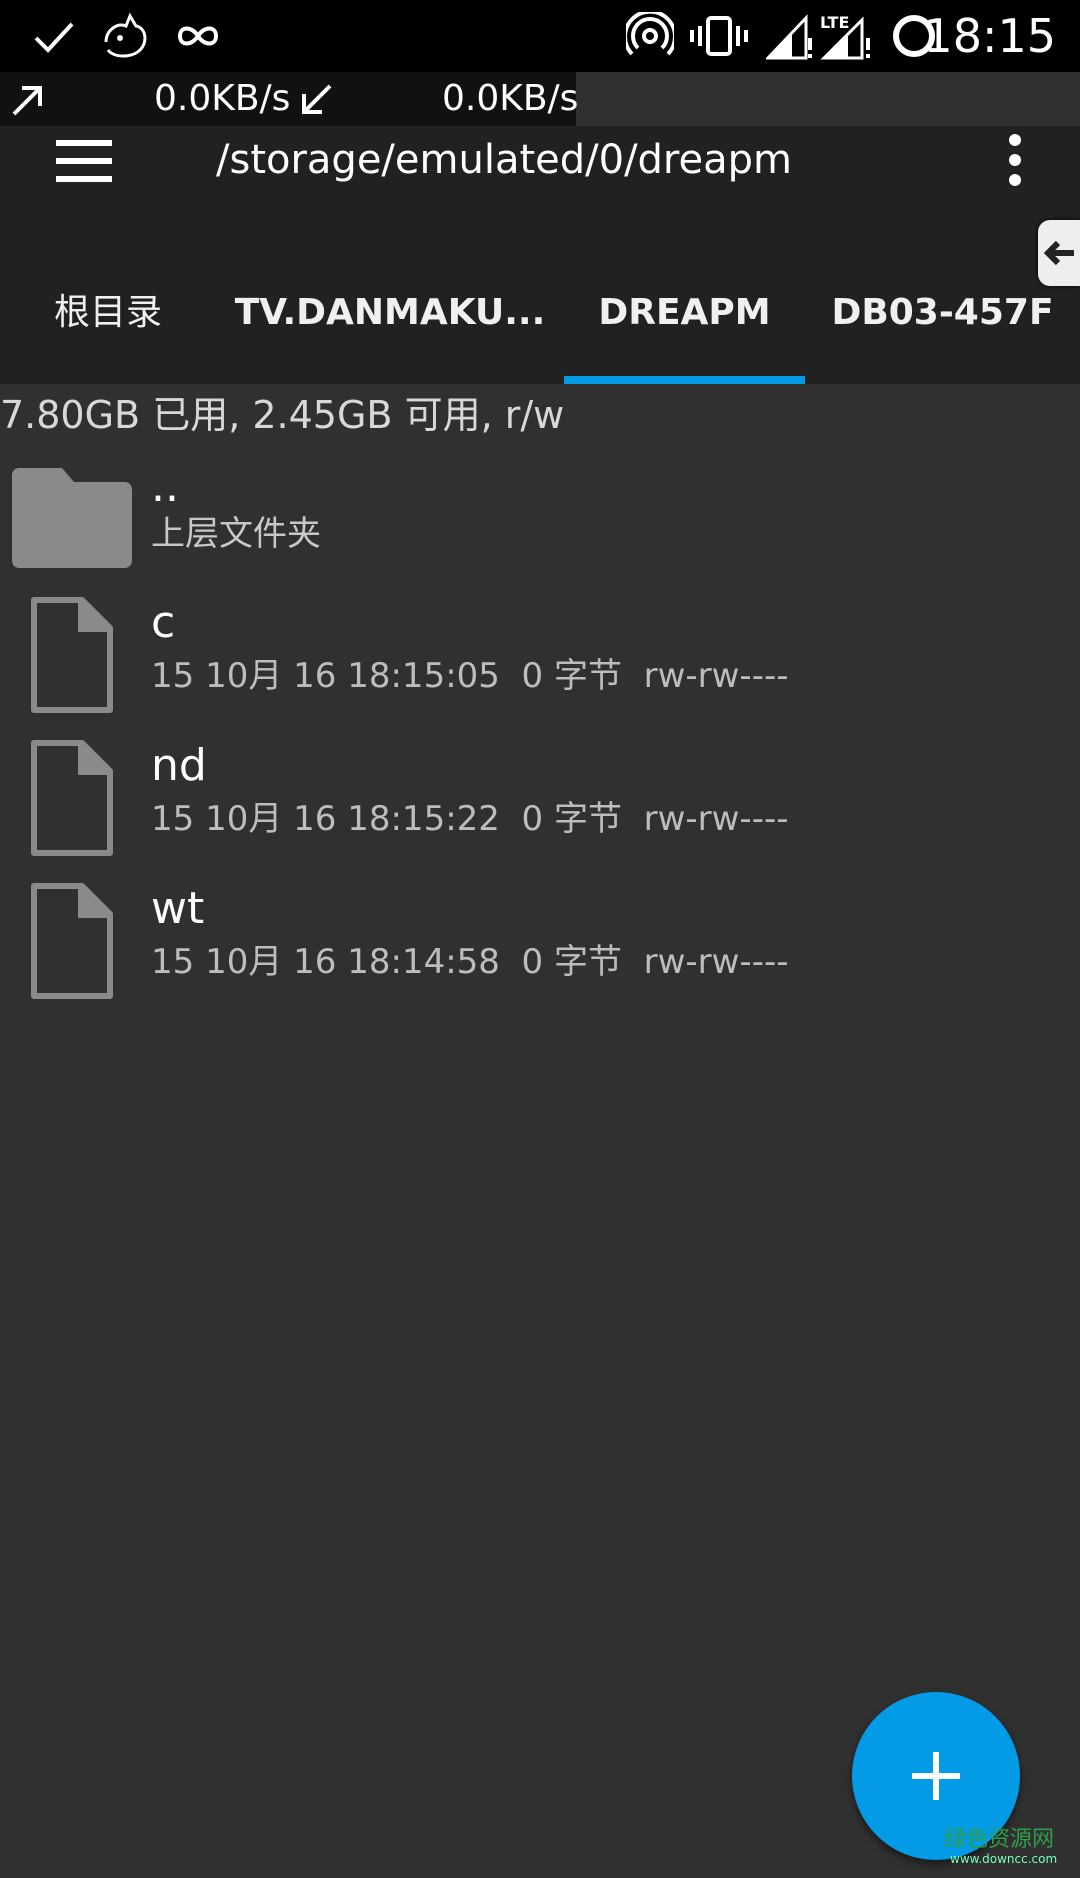 The height and width of the screenshot is (1878, 1080). What do you see at coordinates (540, 526) in the screenshot?
I see `list-item-parent-folder: .. 上层文件夹` at bounding box center [540, 526].